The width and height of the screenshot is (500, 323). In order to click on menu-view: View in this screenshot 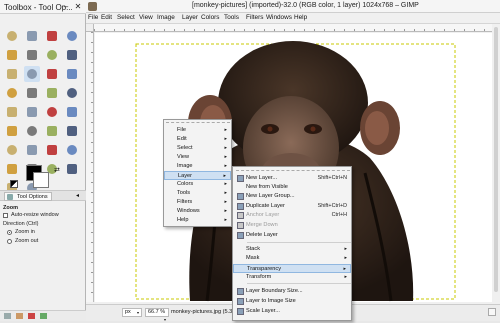, I will do `click(146, 17)`.